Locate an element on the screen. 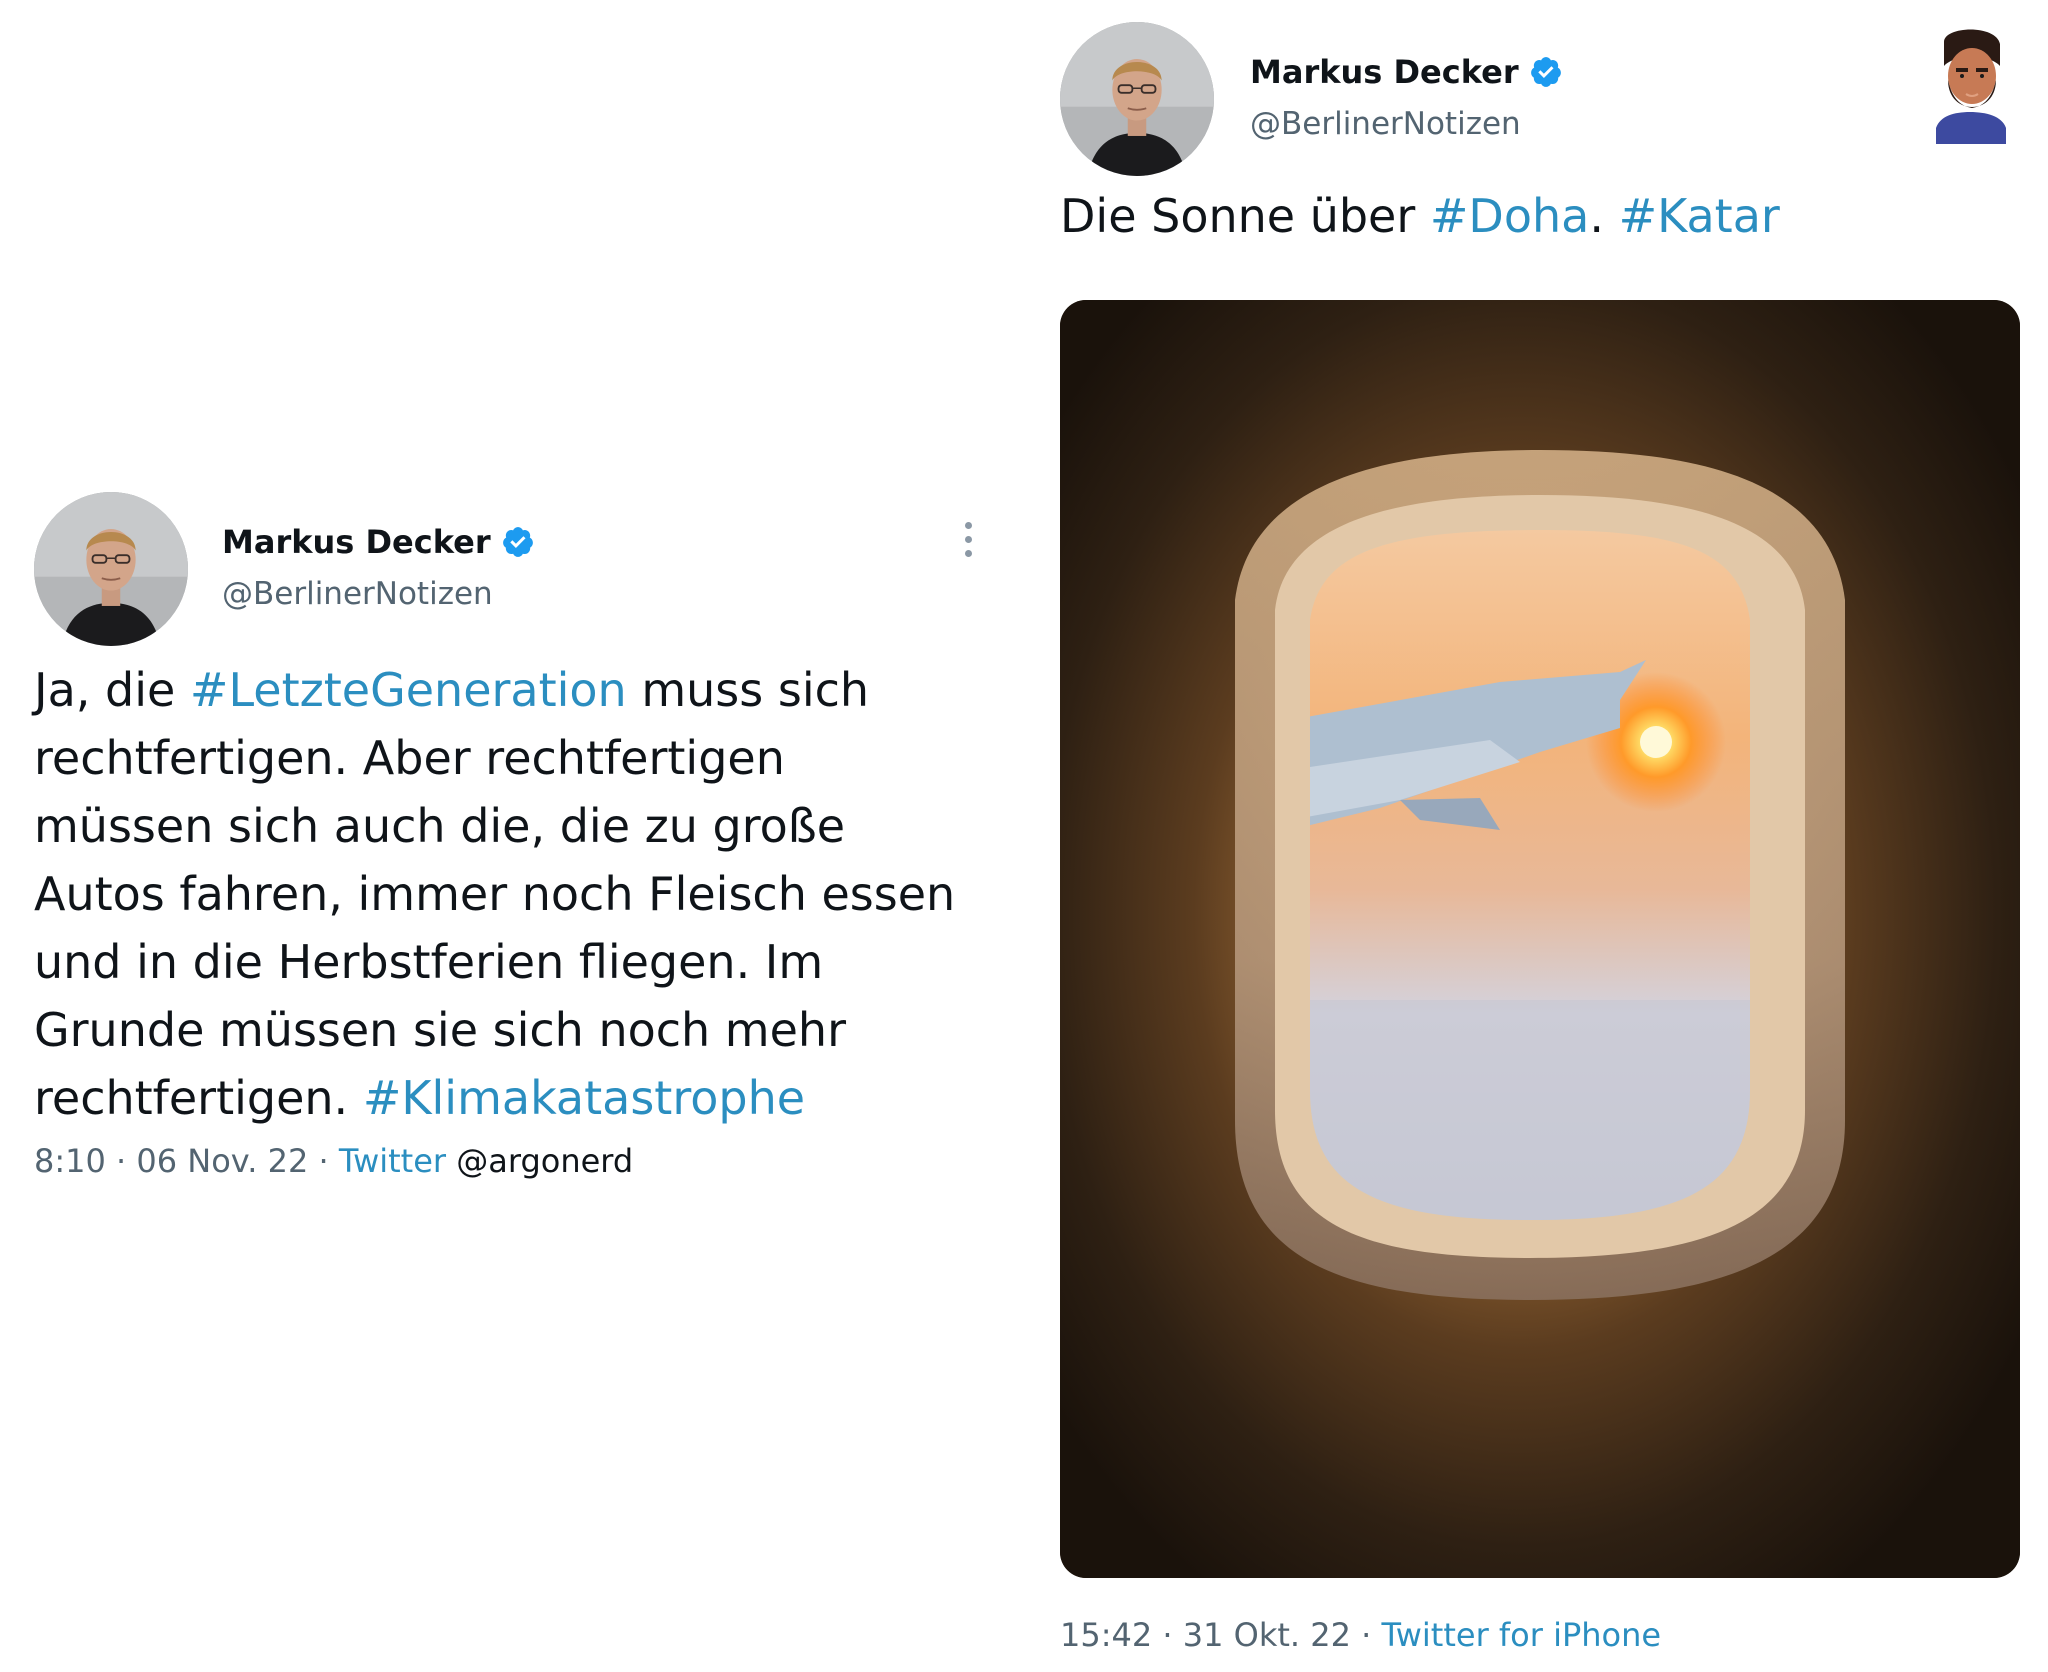  credit-handle: @argonerd is located at coordinates (545, 1161).